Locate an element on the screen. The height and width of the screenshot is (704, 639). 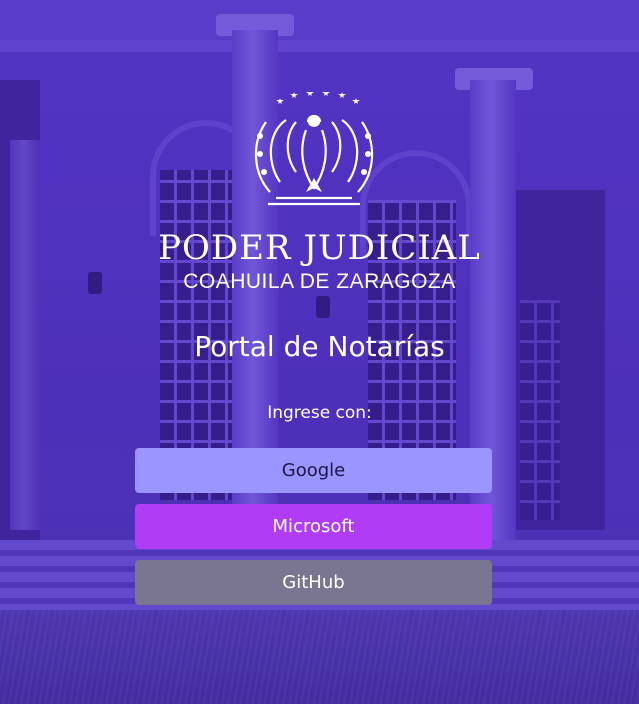
page-title: Portal de Notarías is located at coordinates (319, 346).